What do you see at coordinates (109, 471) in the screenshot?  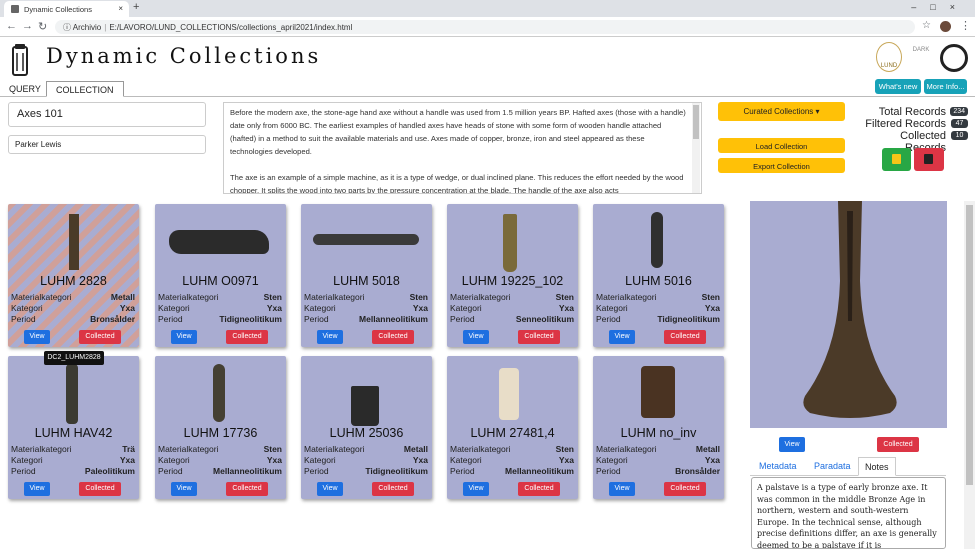 I see `metadata-value: Paleolitikum` at bounding box center [109, 471].